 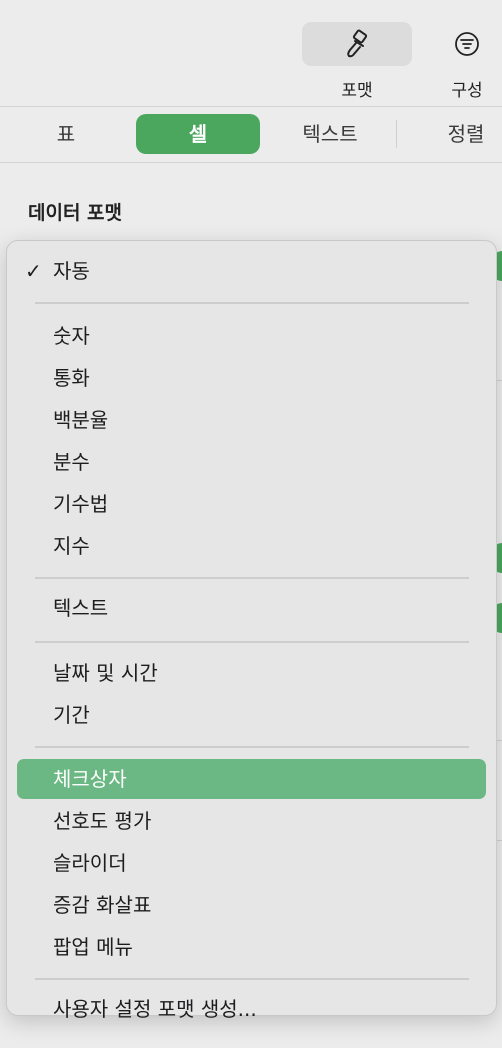 What do you see at coordinates (251, 779) in the screenshot?
I see `menu-item-checkbox: 체크상자` at bounding box center [251, 779].